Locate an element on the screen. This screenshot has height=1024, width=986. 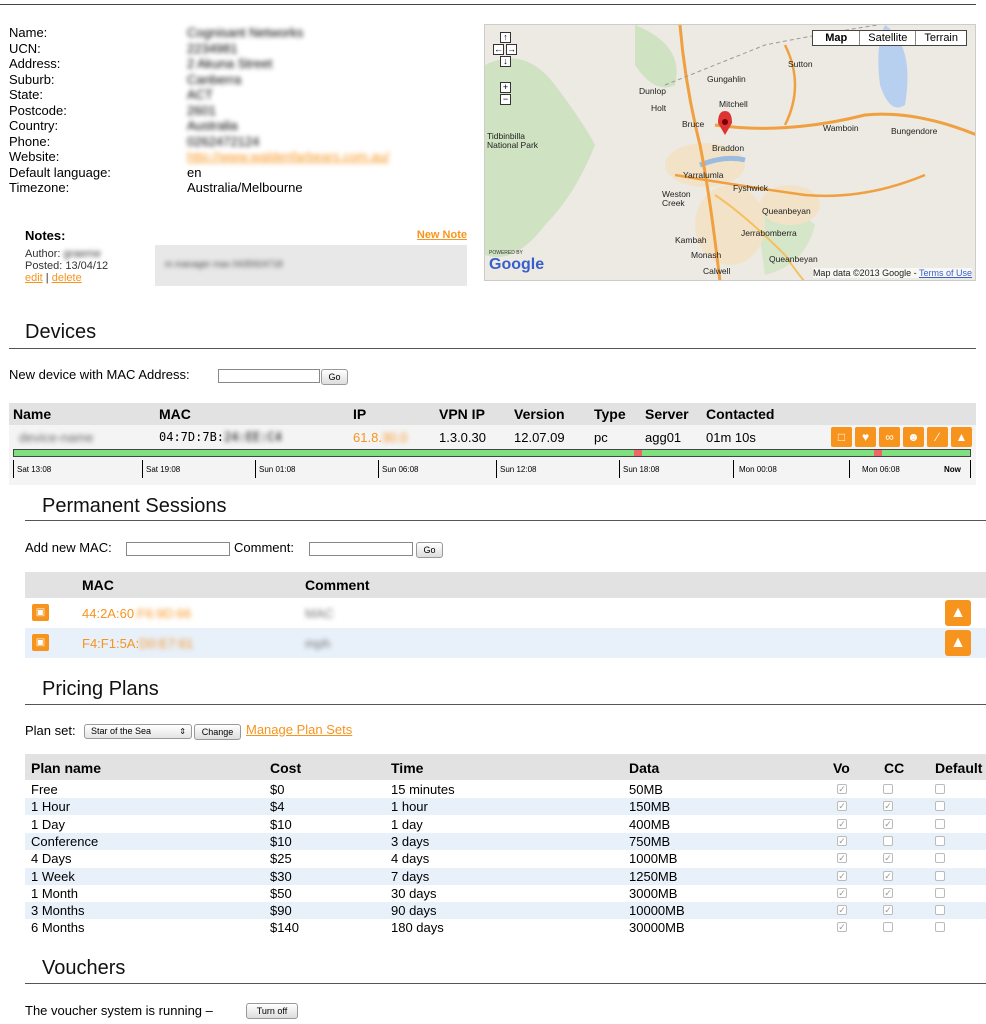
plan-data: 750MB is located at coordinates (650, 841).